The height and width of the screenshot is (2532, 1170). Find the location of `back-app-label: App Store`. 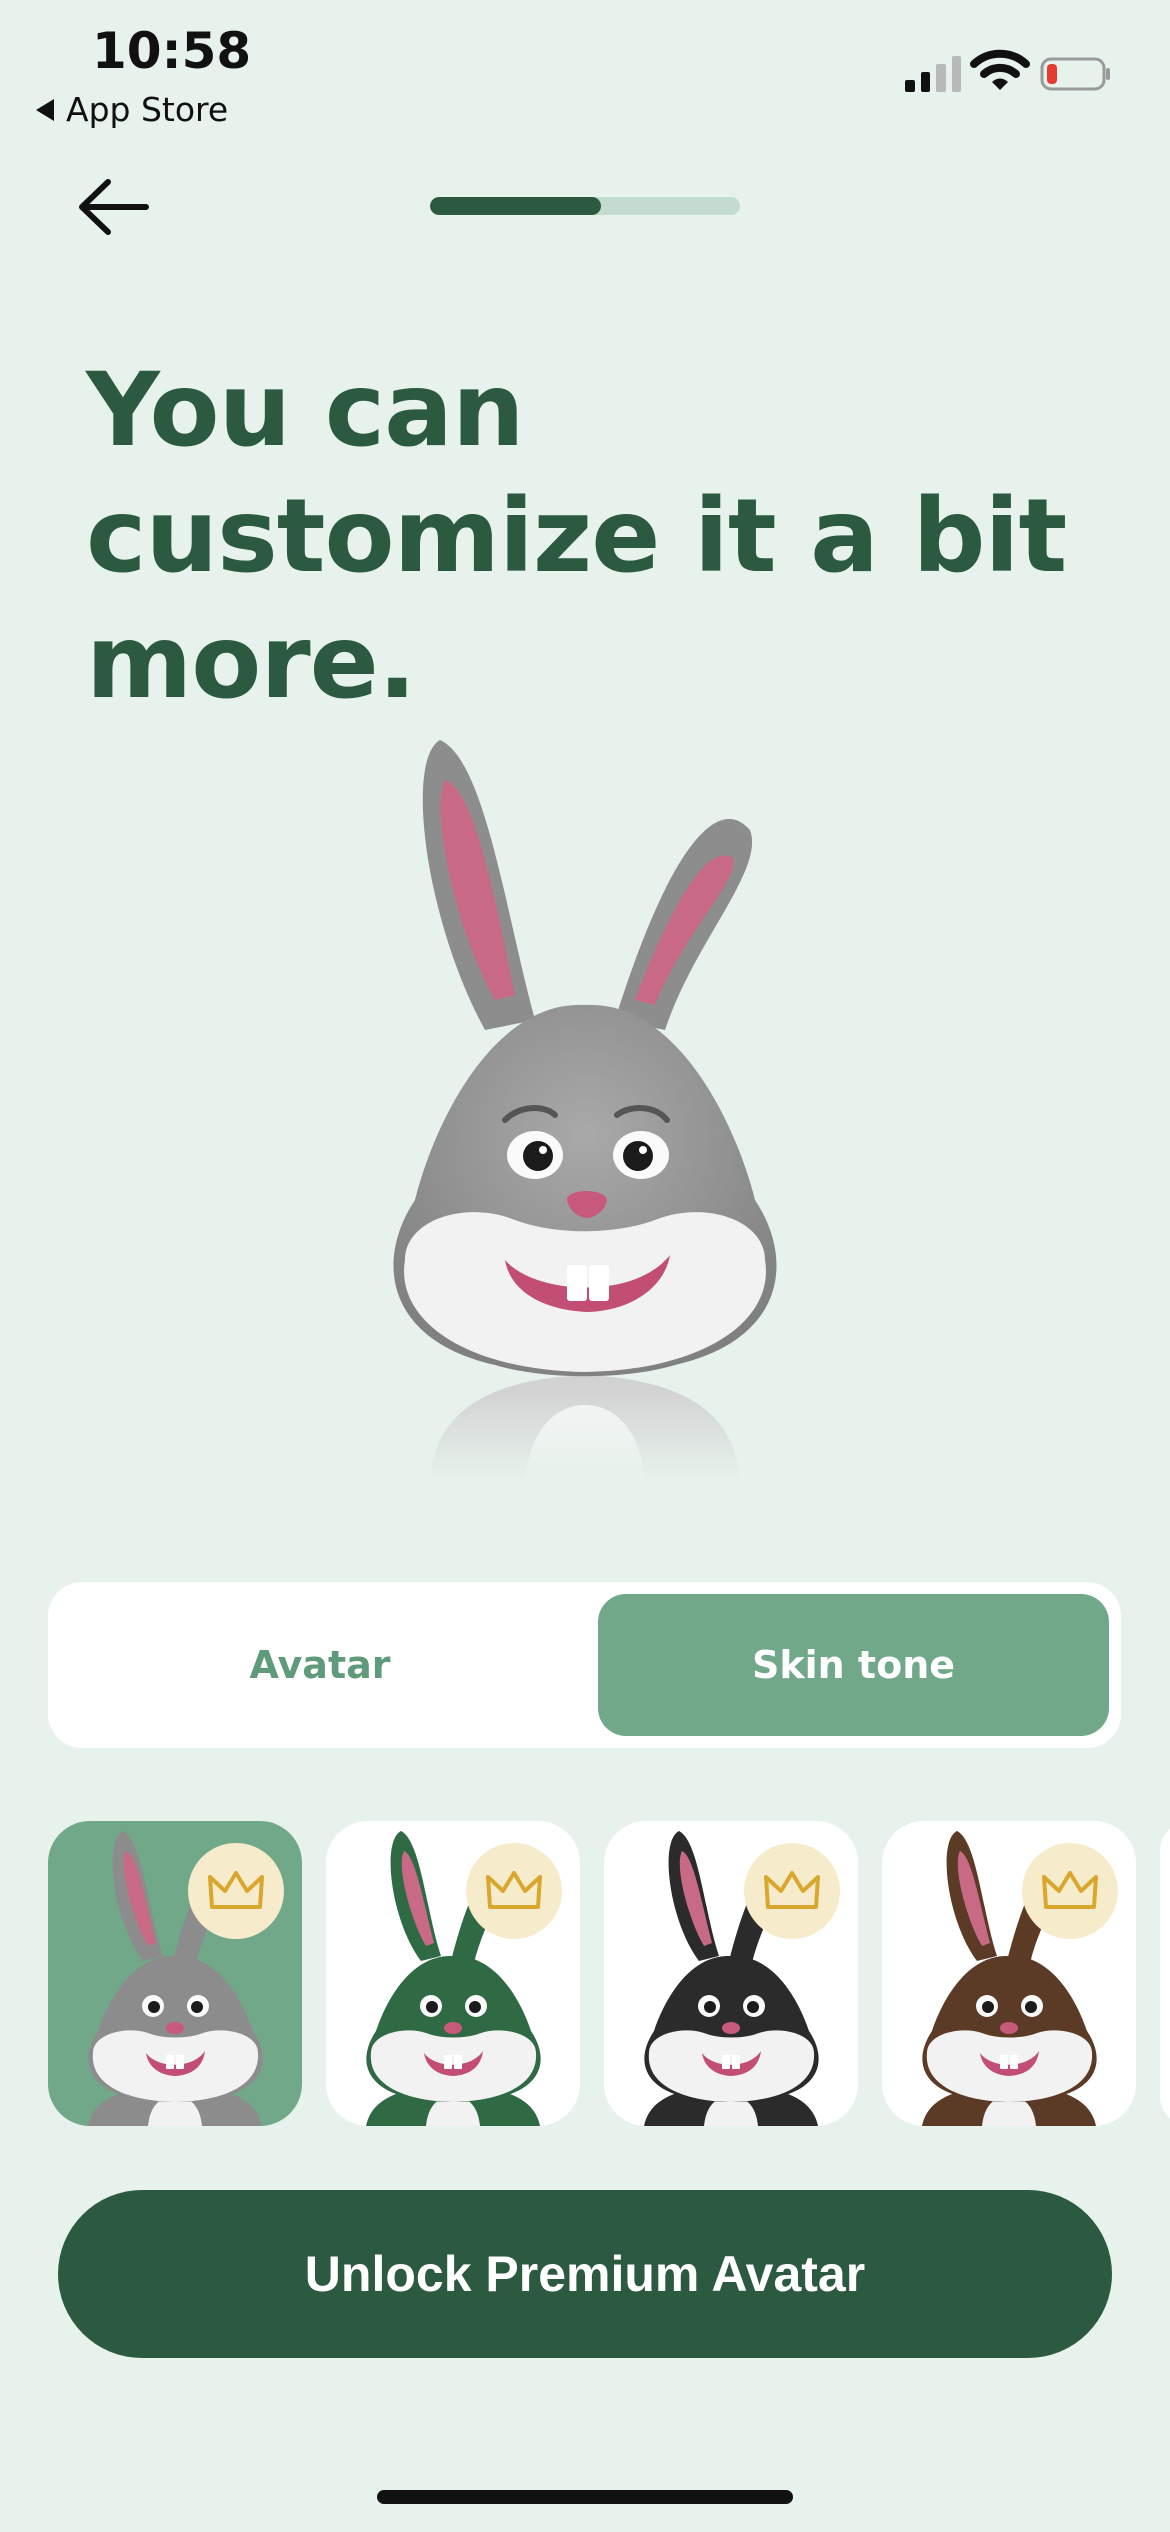

back-app-label: App Store is located at coordinates (147, 109).